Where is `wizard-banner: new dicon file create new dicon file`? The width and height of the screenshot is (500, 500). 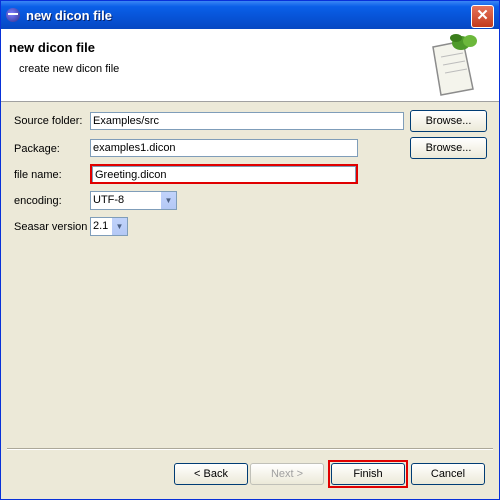
wizard-banner: new dicon file create new dicon file is located at coordinates (250, 65).